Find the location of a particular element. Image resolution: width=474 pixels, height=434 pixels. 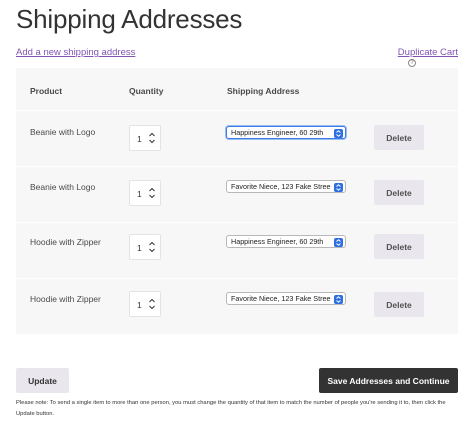

add-shipping-address-link: Add a new shipping address is located at coordinates (75, 52).